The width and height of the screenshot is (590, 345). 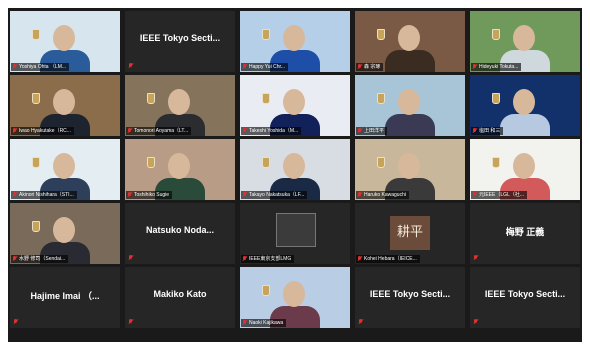 I want to click on participant-tile: IEEE東京支部LMG, so click(x=295, y=233).